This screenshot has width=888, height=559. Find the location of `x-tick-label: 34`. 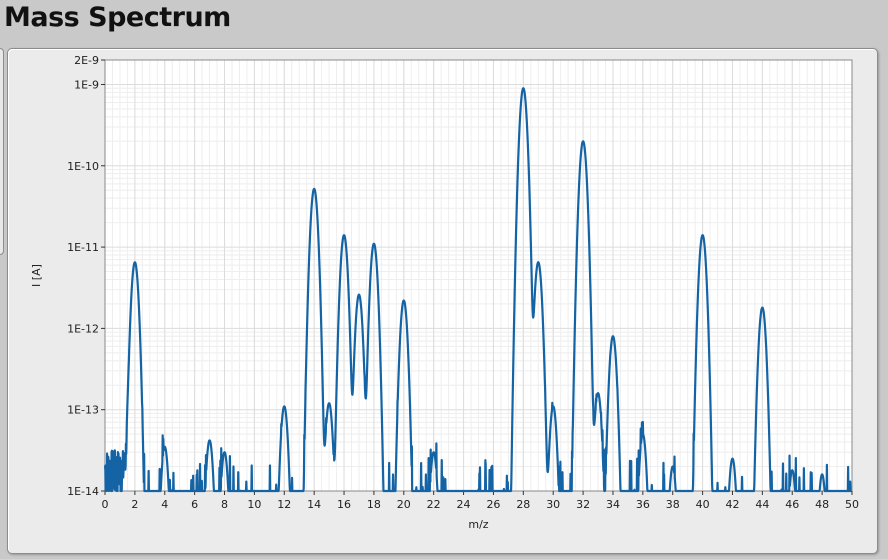

x-tick-label: 34 is located at coordinates (613, 504).